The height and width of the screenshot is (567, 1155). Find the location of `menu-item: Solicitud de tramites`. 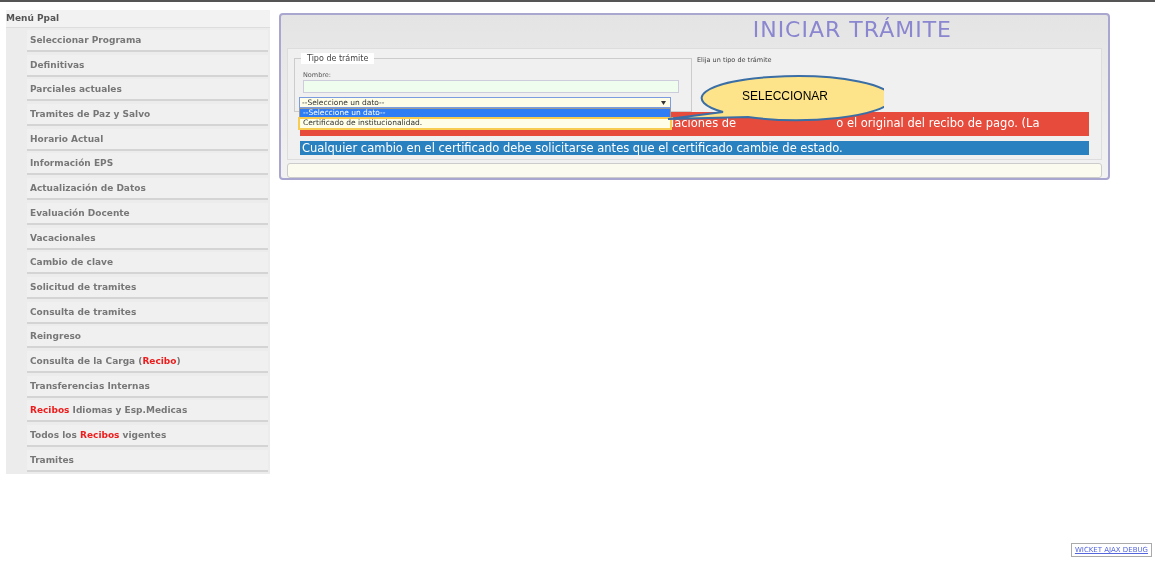

menu-item: Solicitud de tramites is located at coordinates (147, 287).